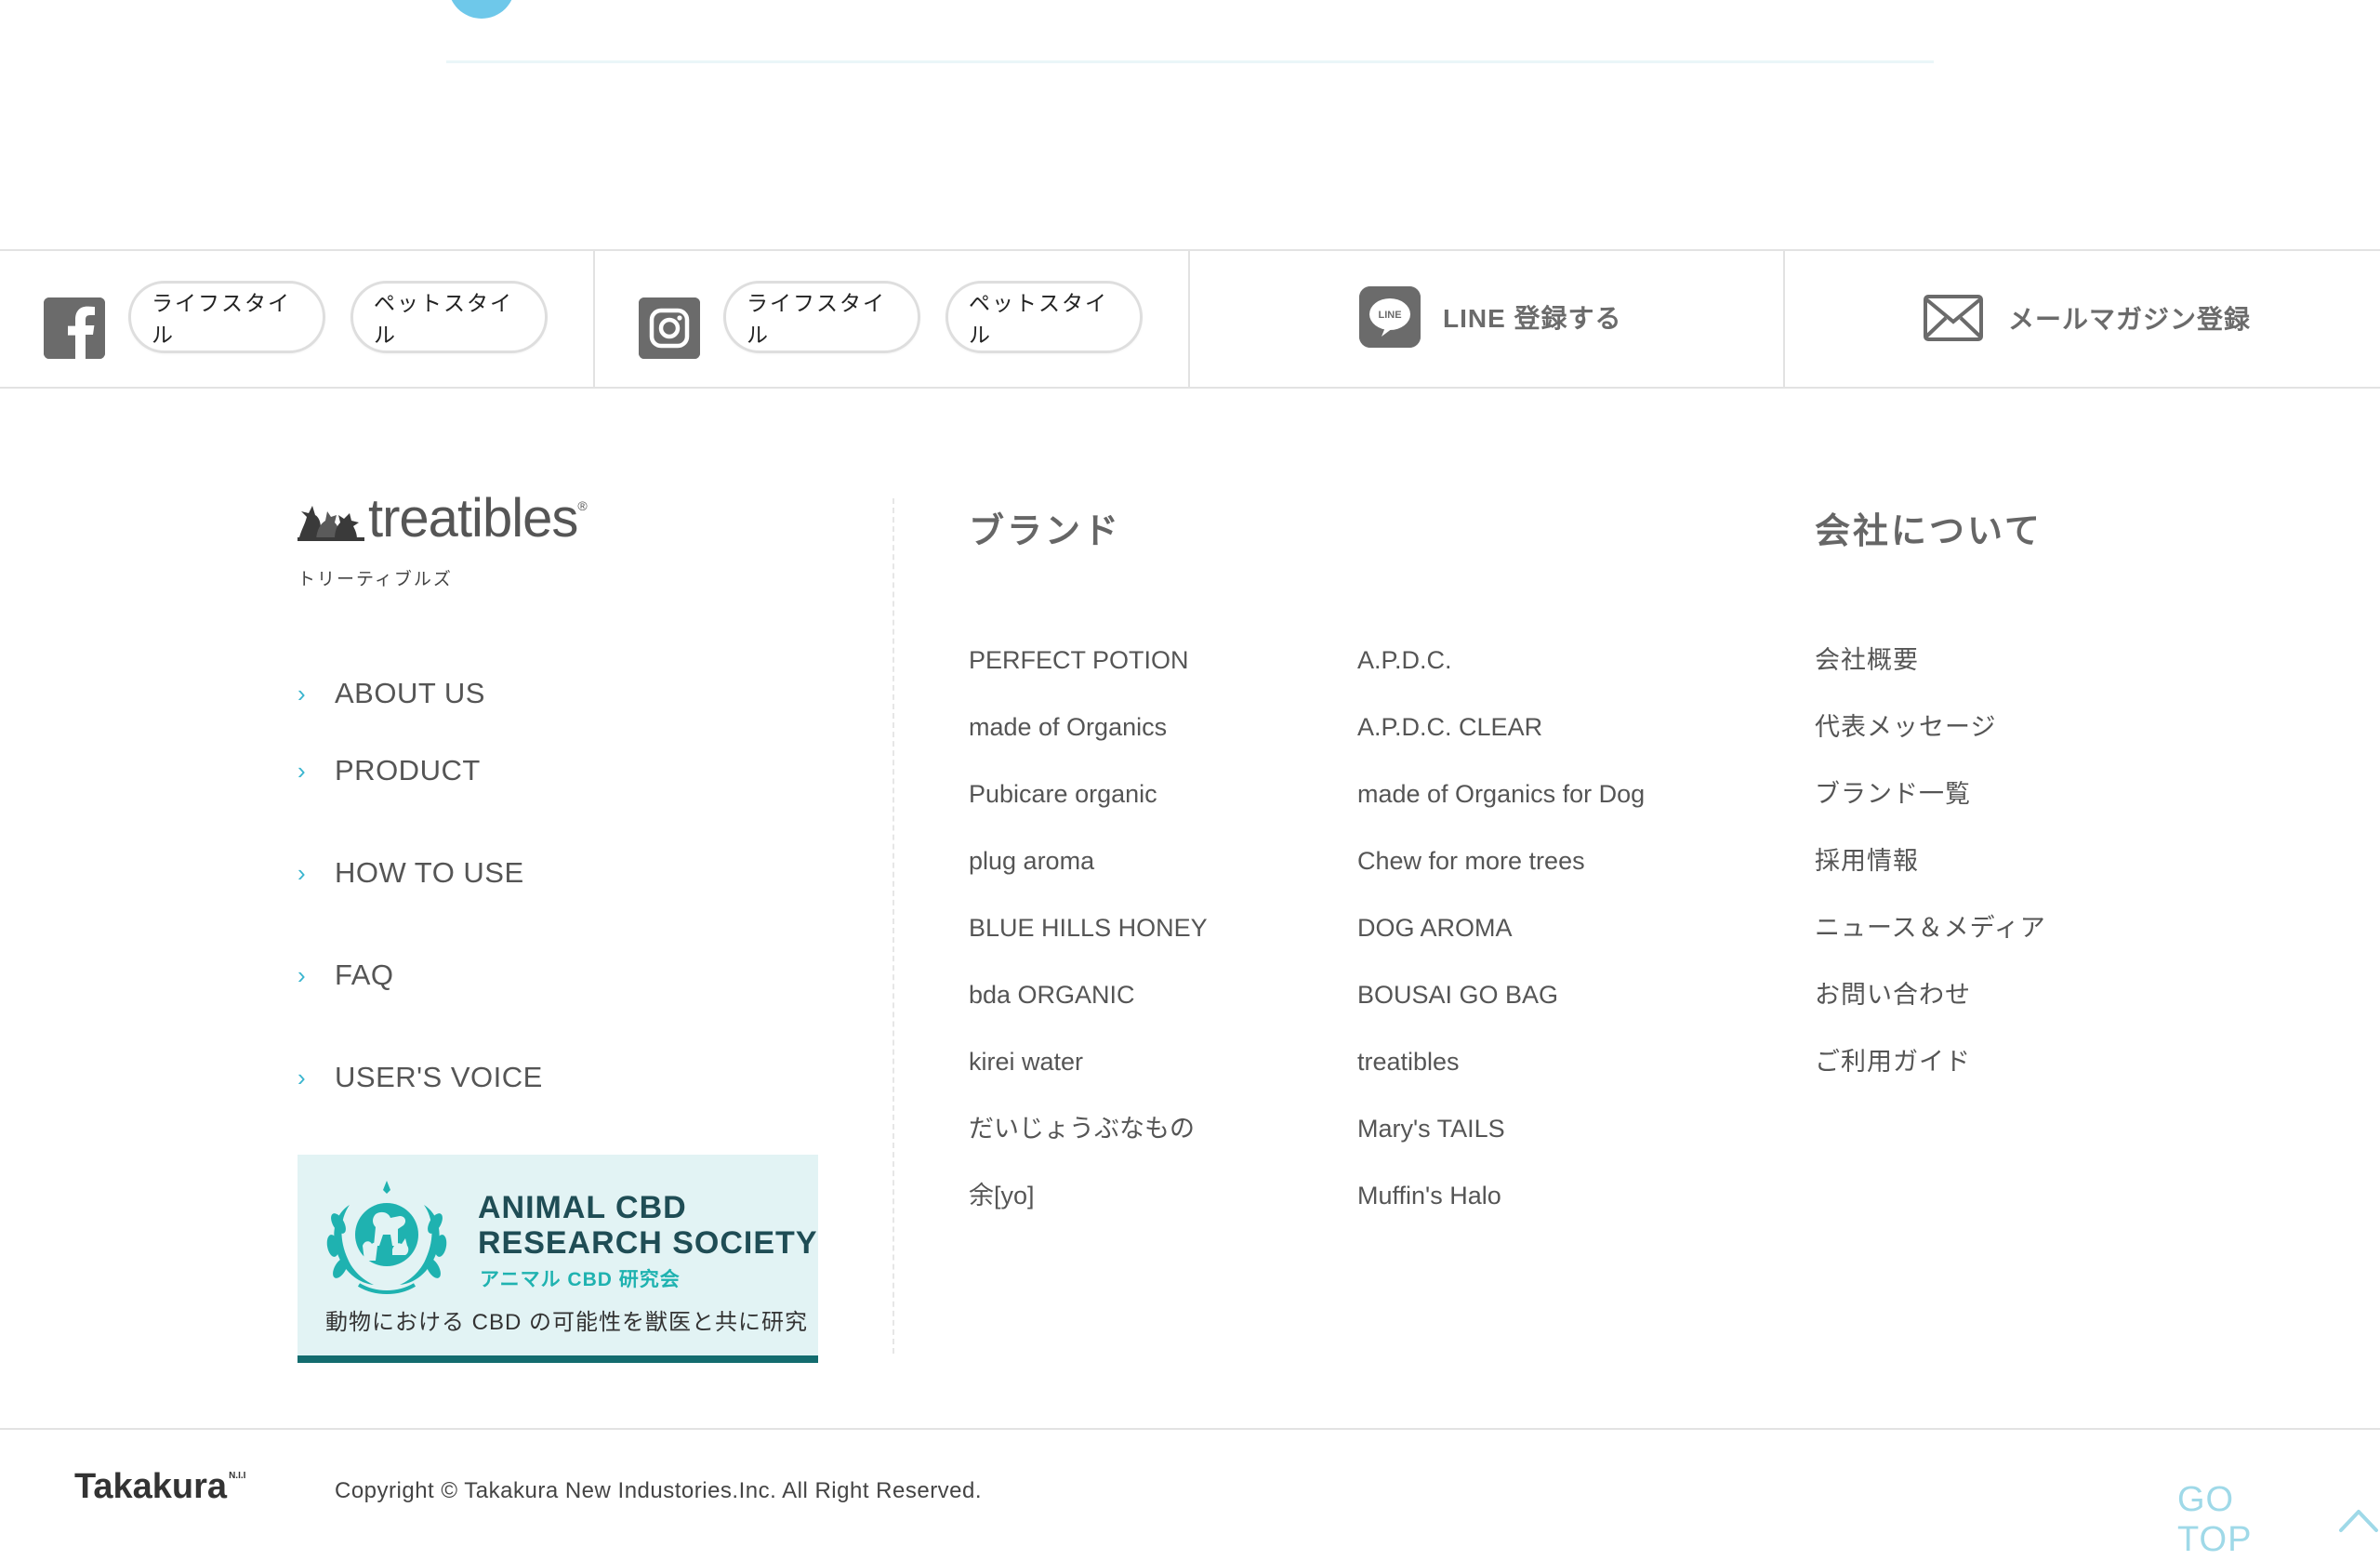 Image resolution: width=2380 pixels, height=1560 pixels. I want to click on facebook-icon, so click(74, 328).